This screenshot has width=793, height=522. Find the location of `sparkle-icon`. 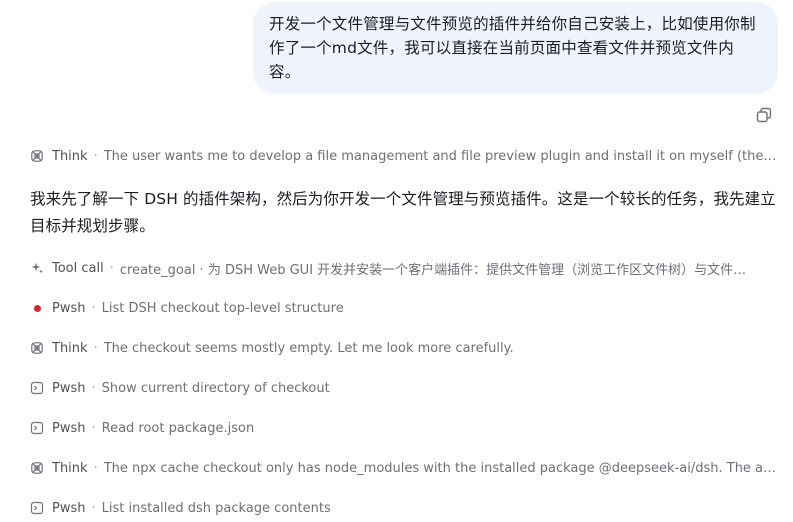

sparkle-icon is located at coordinates (37, 268).